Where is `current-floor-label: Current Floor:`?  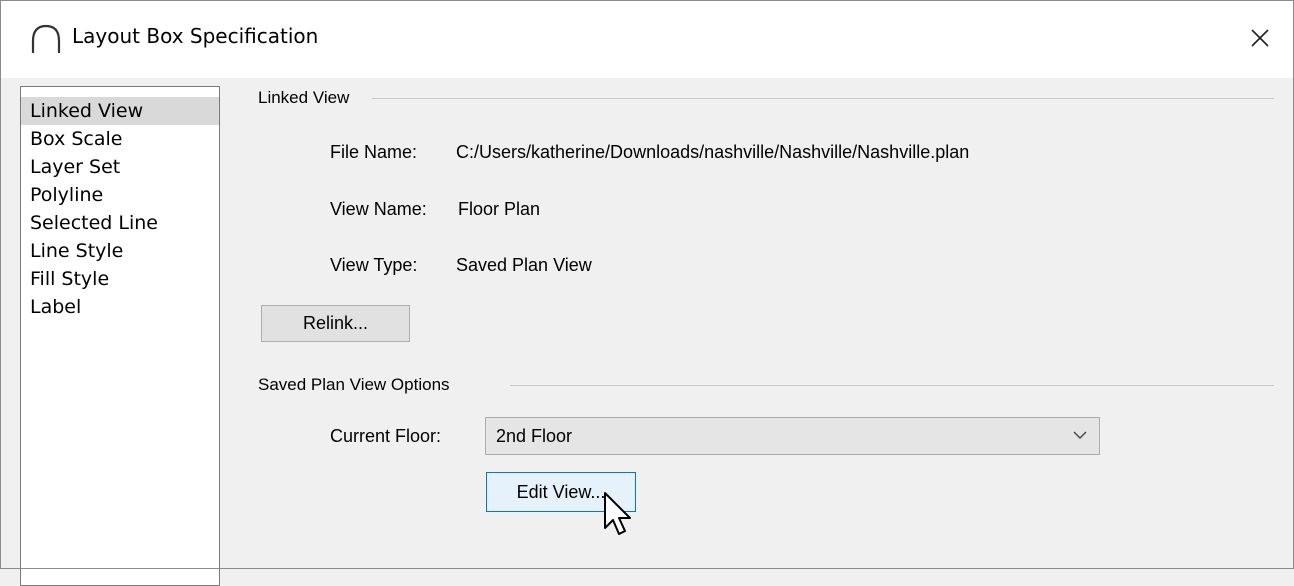 current-floor-label: Current Floor: is located at coordinates (386, 436).